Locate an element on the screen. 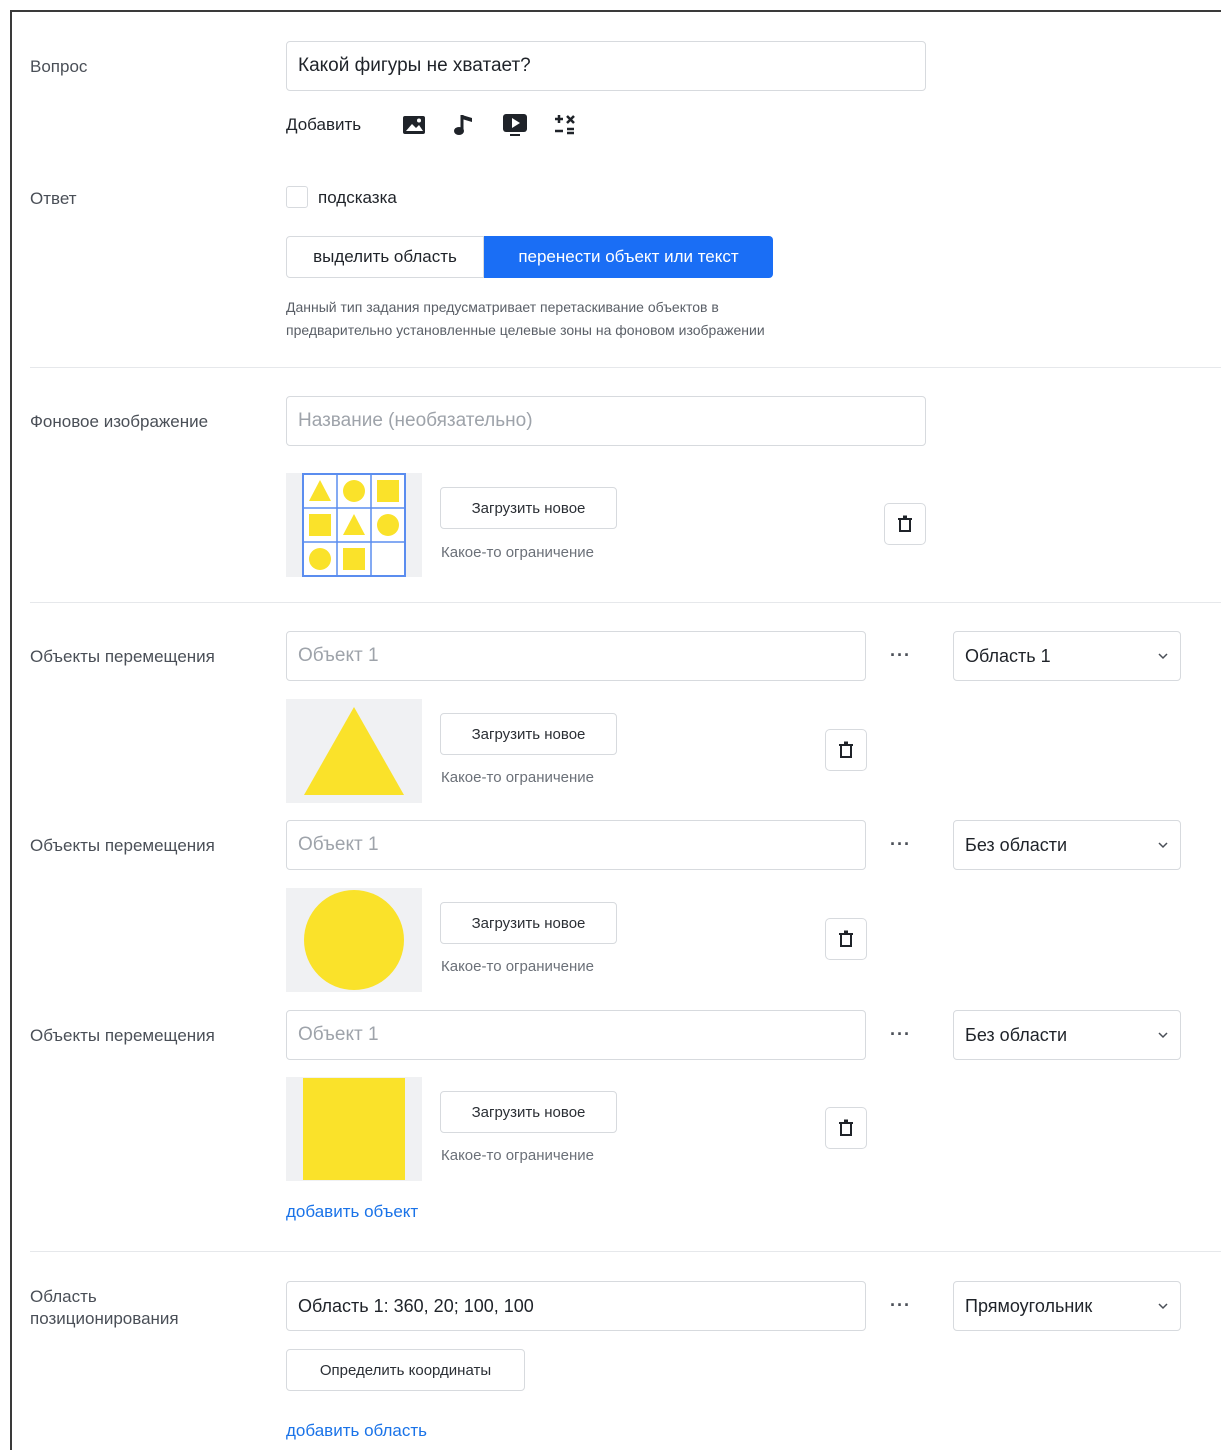 The height and width of the screenshot is (1450, 1221). hint-checkbox is located at coordinates (297, 197).